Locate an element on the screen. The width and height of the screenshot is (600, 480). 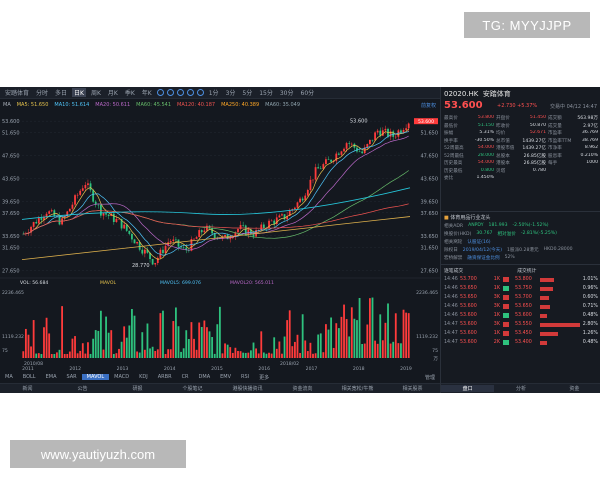
quote-field: 均价 52.671 is located at coordinates (521, 133).